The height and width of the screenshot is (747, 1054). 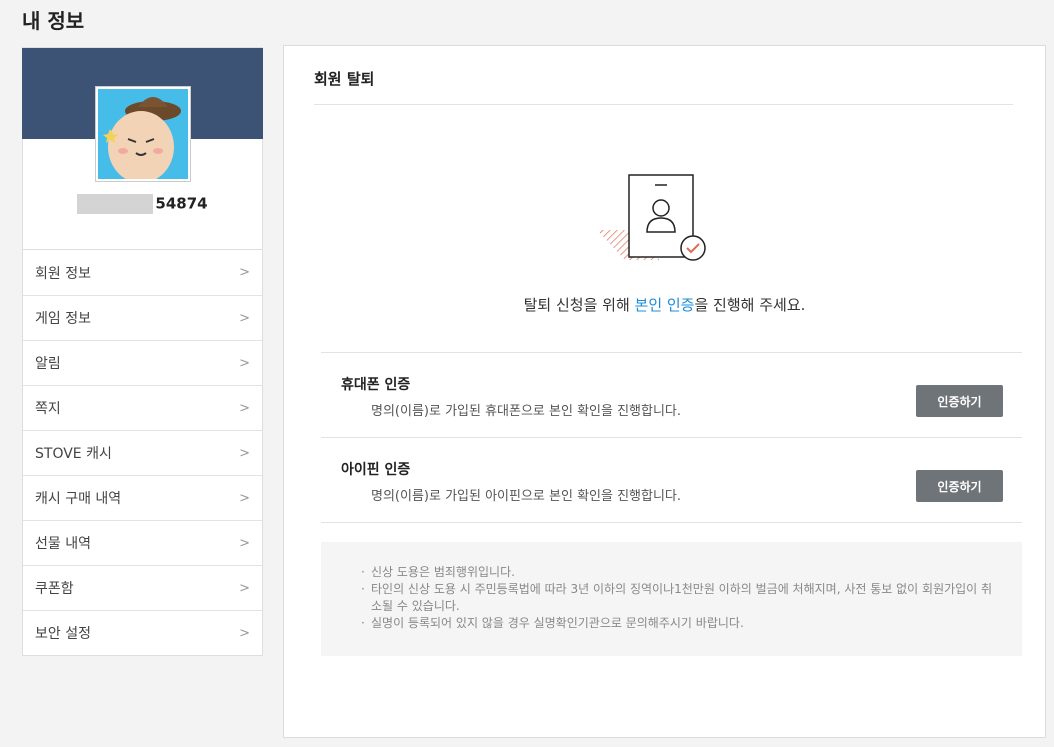 What do you see at coordinates (579, 305) in the screenshot?
I see `message-text-before: 탈퇴 신청을 위해` at bounding box center [579, 305].